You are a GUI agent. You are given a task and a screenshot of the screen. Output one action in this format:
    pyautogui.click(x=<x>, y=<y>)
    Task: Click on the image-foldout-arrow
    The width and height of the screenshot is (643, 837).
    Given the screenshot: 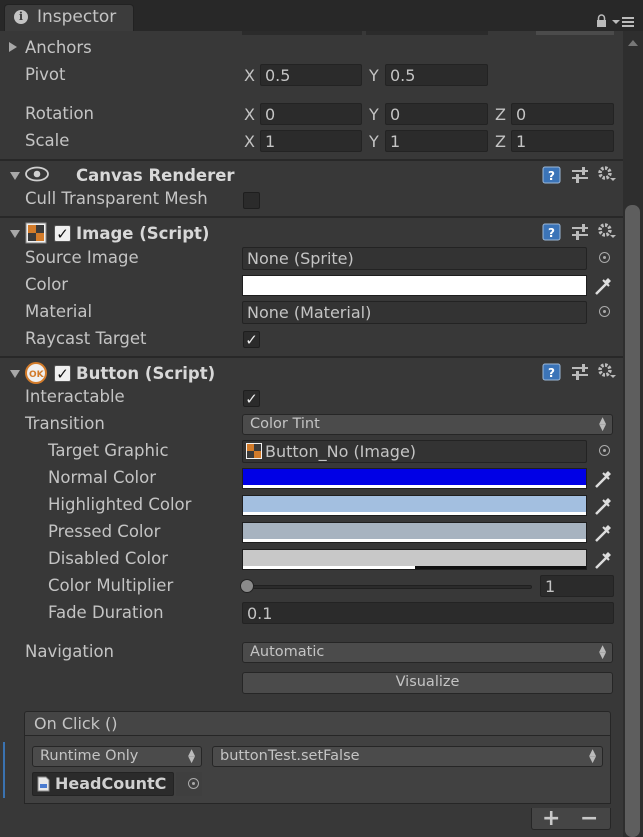 What is the action you would take?
    pyautogui.click(x=15, y=234)
    